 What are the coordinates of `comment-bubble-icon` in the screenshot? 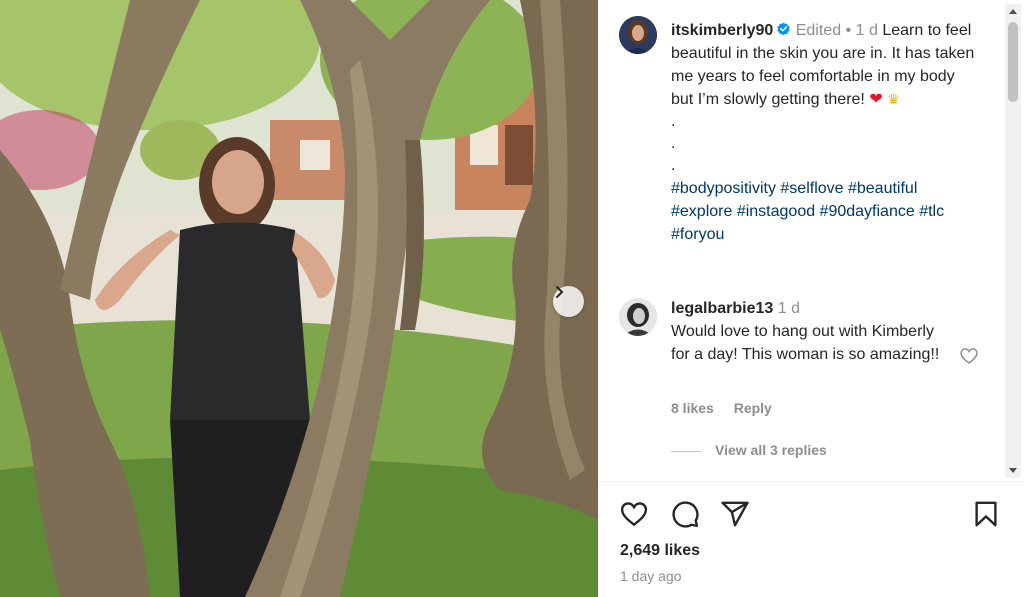 It's located at (685, 514).